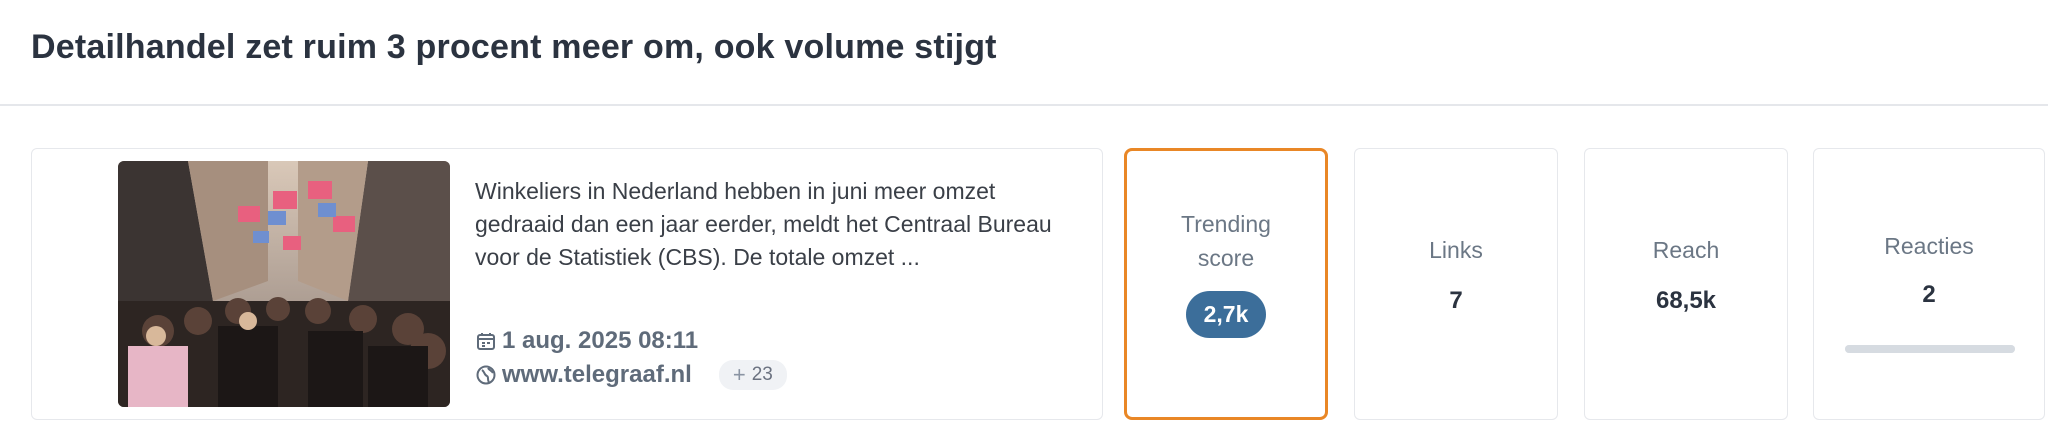 Image resolution: width=2048 pixels, height=447 pixels. I want to click on article-meta: 1 aug. 2025 08:11 www.telegraaf.nl + 23, so click(775, 358).